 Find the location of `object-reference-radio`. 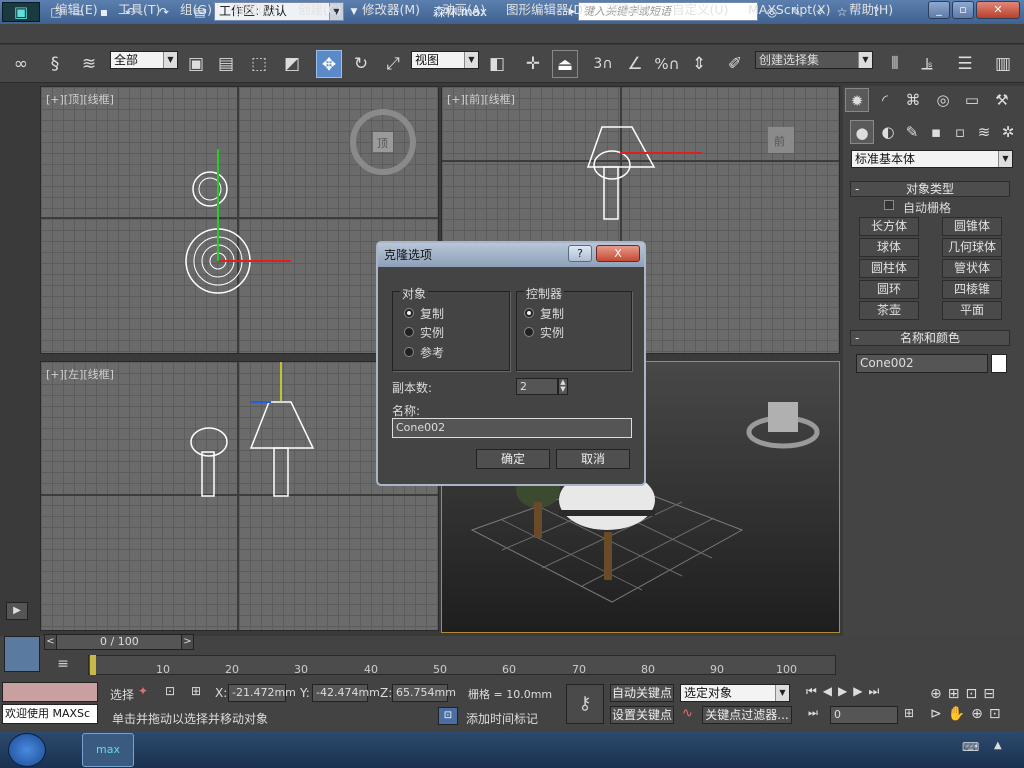

object-reference-radio is located at coordinates (409, 352).